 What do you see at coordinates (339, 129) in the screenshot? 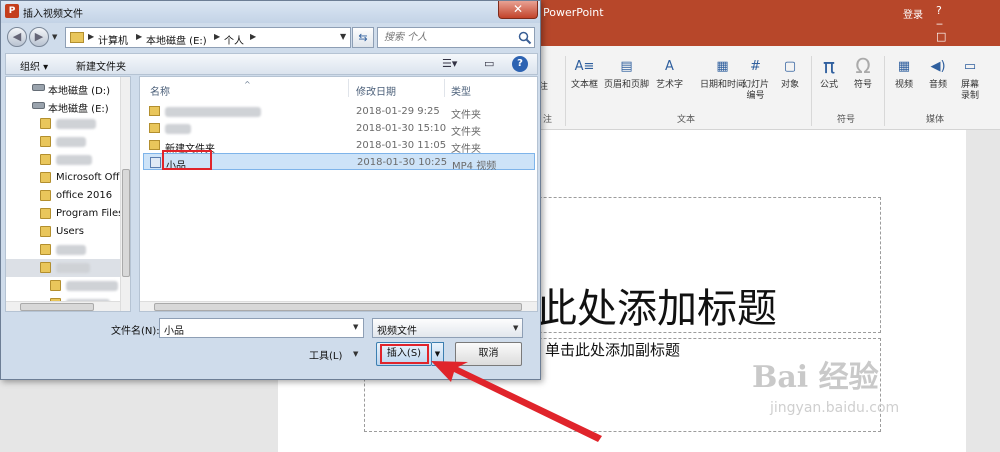
I see `file-row: 2018-01-30 15:10 文件夹` at bounding box center [339, 129].